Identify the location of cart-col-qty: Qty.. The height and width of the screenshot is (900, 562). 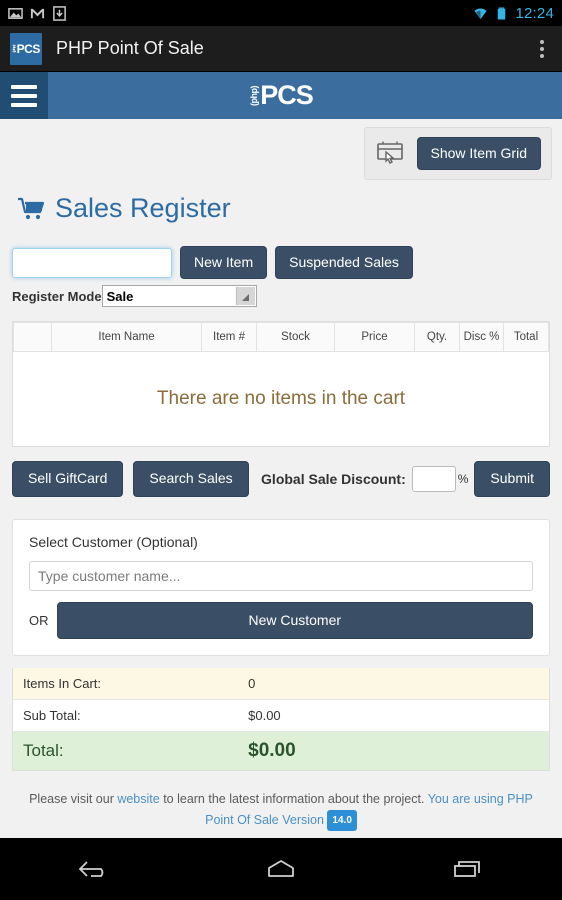
(437, 337).